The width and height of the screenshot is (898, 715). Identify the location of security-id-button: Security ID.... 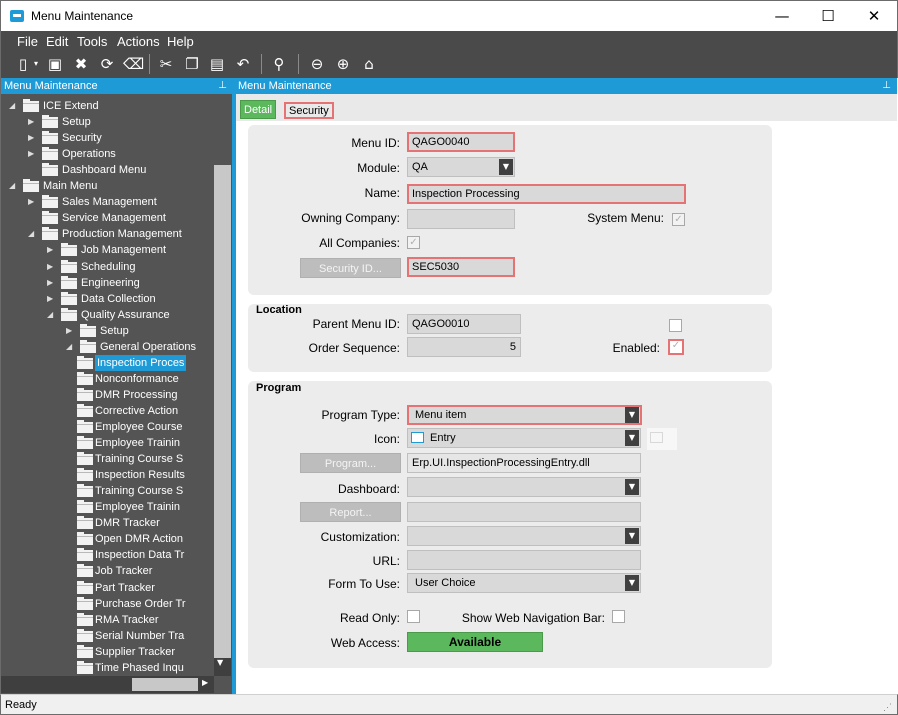
(350, 268).